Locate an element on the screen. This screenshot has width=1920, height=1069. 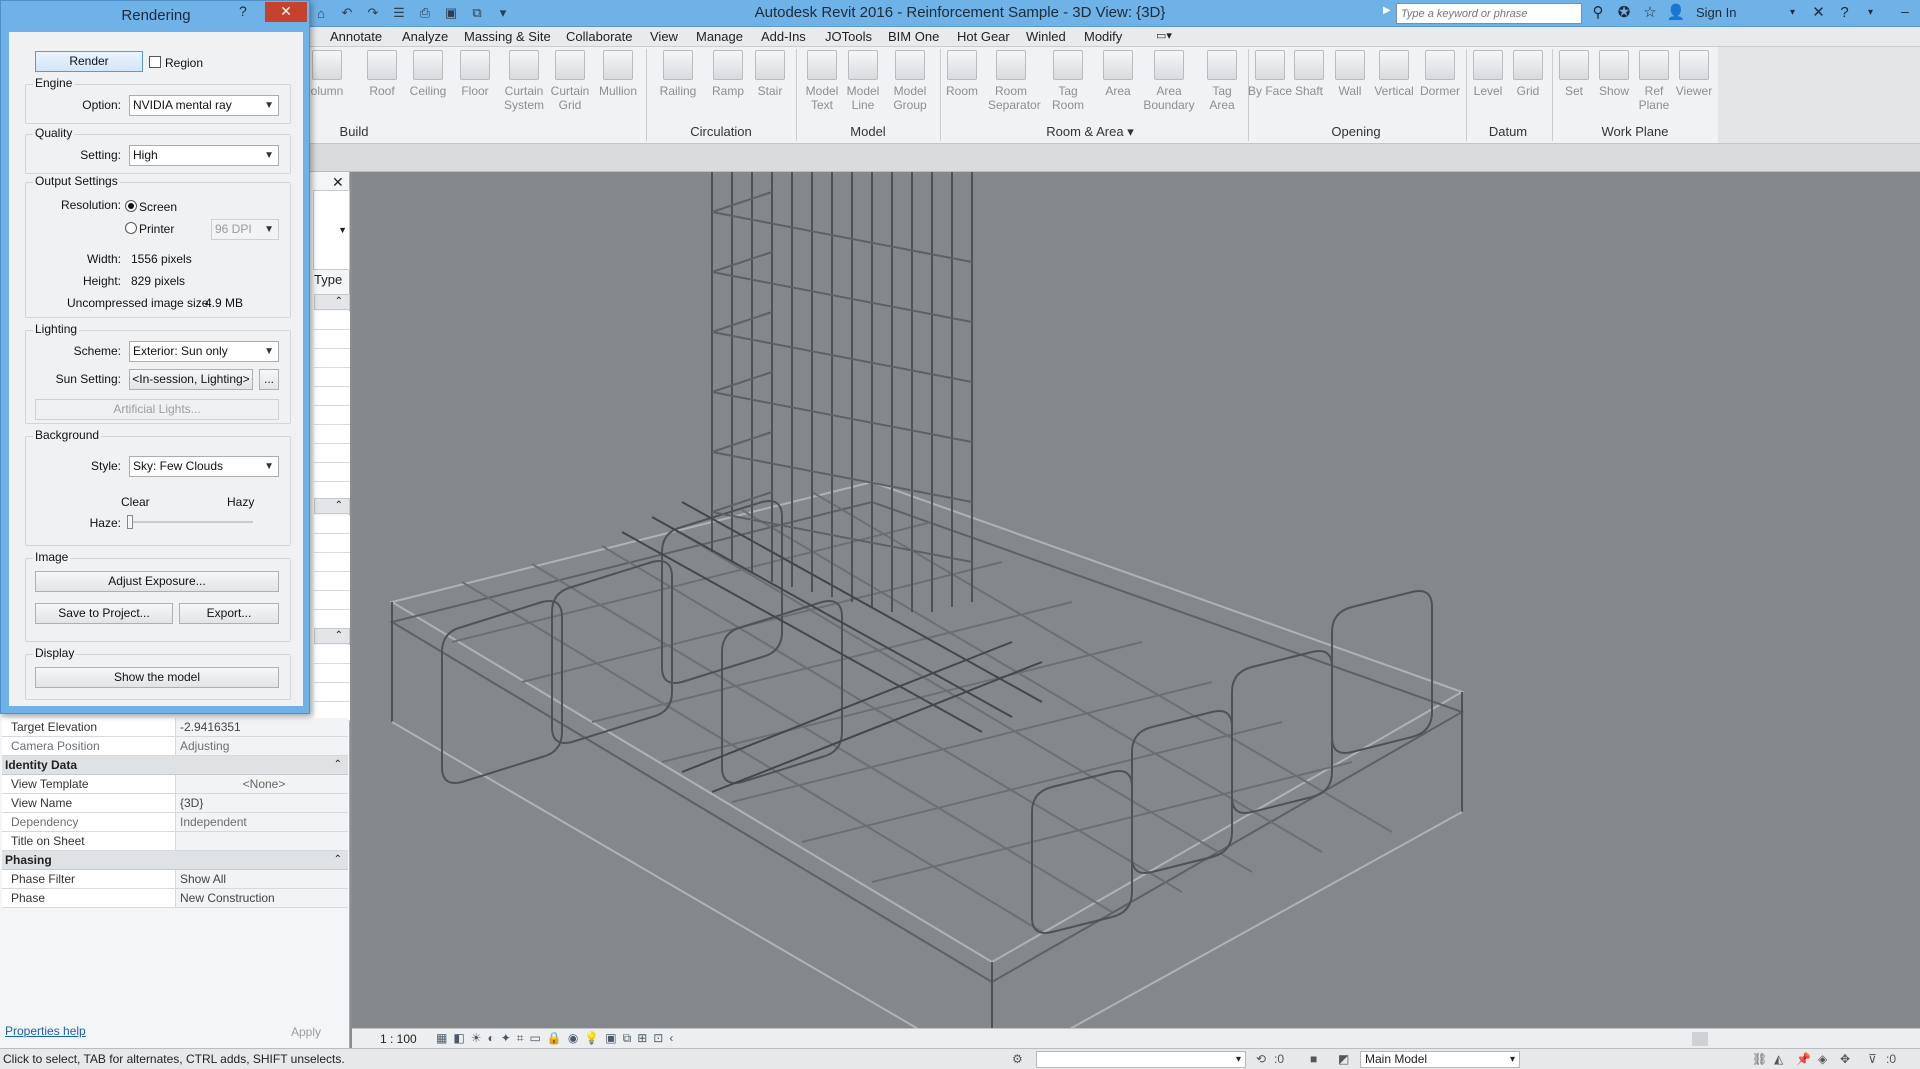
design-option-select: Main Model ▾ is located at coordinates (1440, 1059).